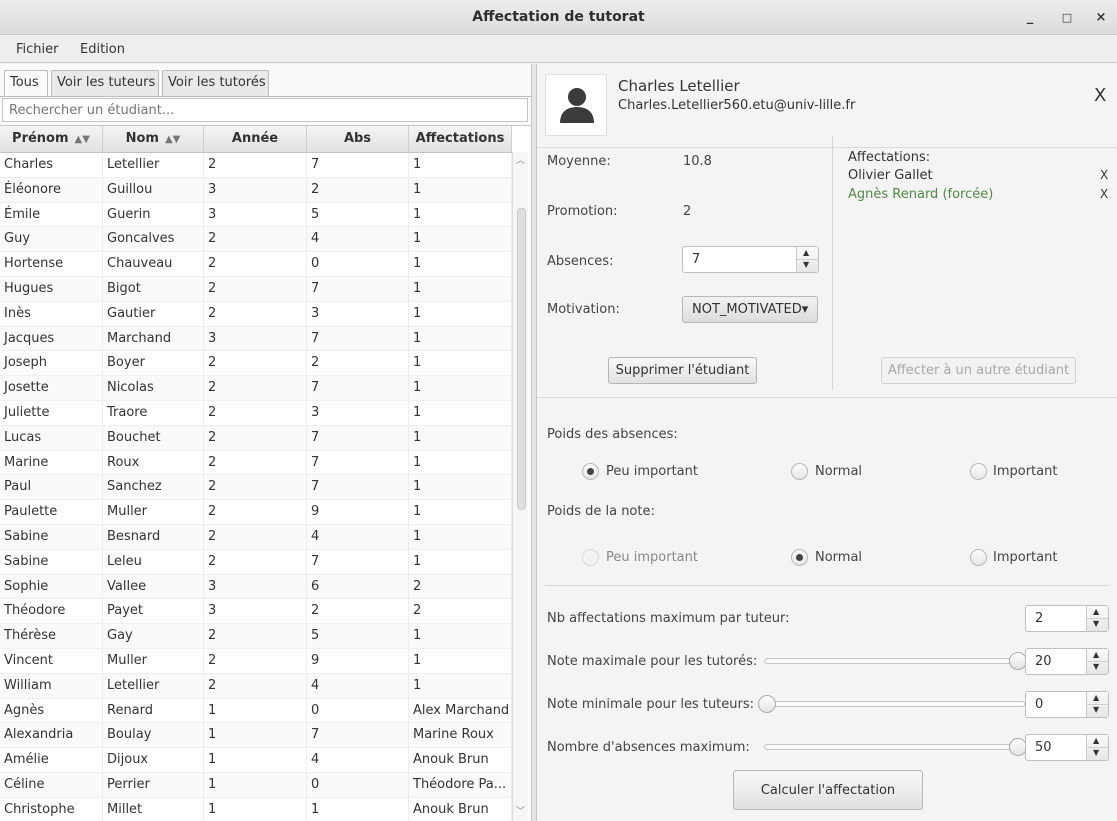 The height and width of the screenshot is (821, 1117). Describe the element at coordinates (256, 314) in the screenshot. I see `table-row: Inès Gautier 2 3 1` at that location.